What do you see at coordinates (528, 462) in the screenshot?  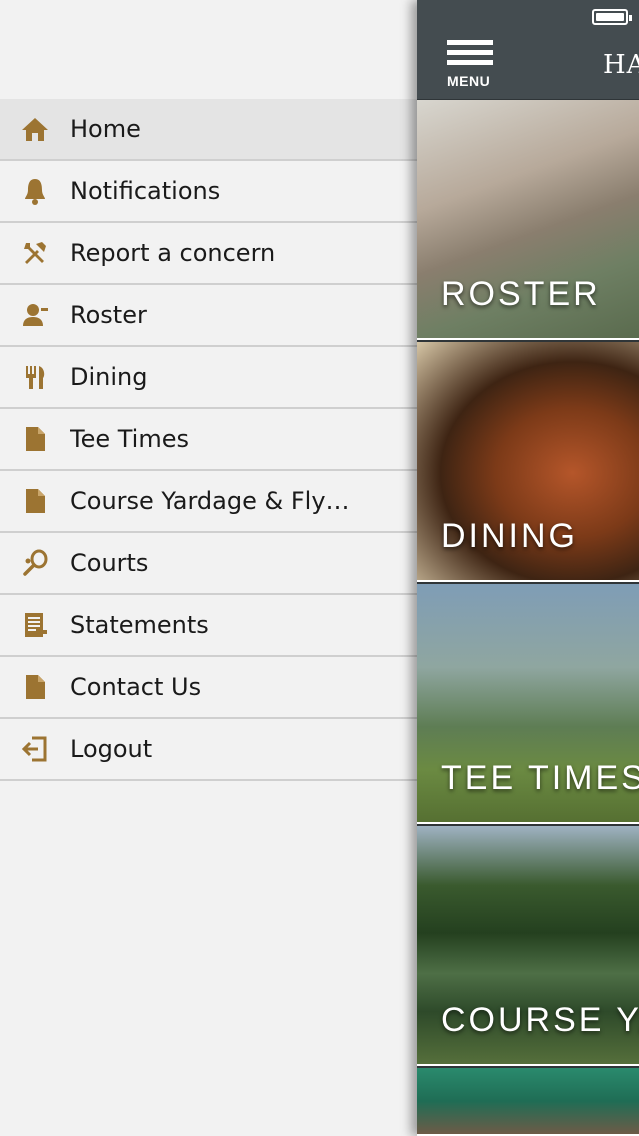 I see `tile-dining: DINING` at bounding box center [528, 462].